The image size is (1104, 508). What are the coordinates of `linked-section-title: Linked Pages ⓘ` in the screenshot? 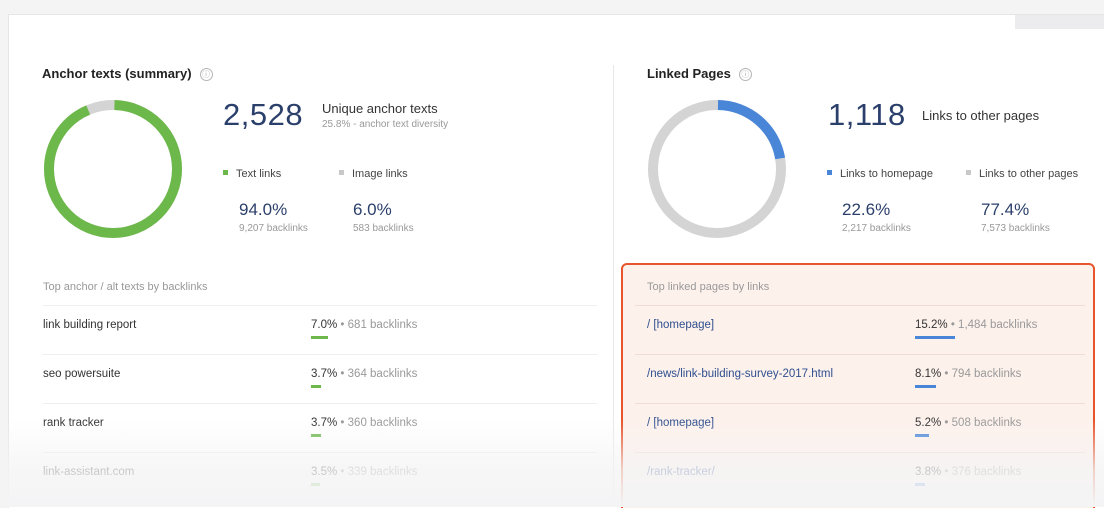 It's located at (699, 73).